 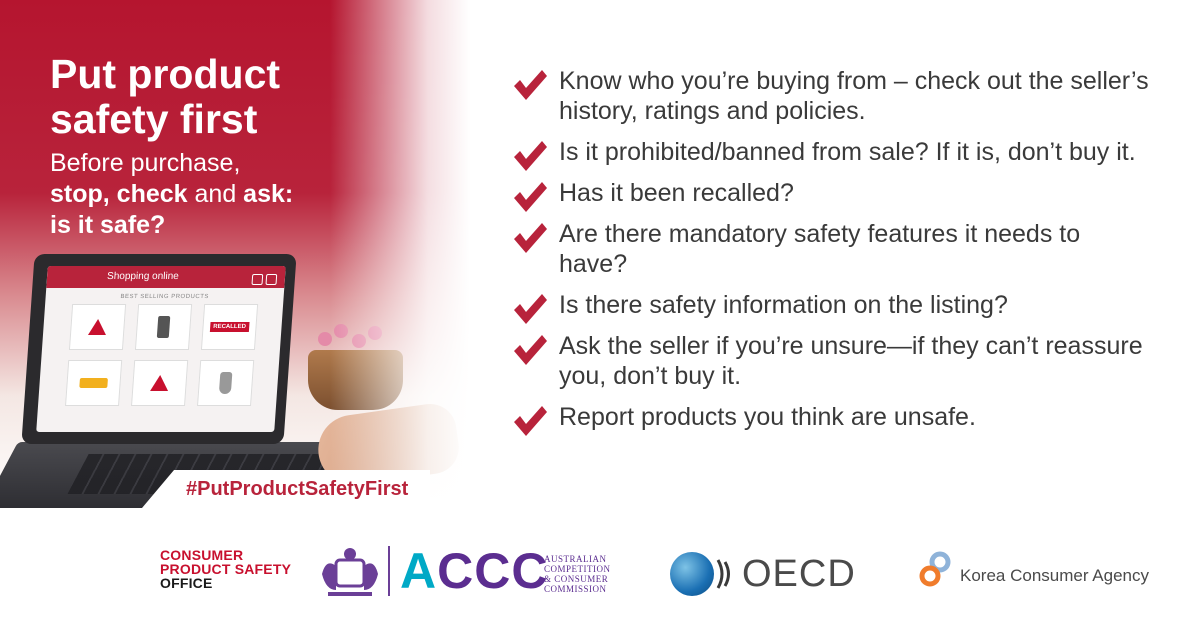 What do you see at coordinates (350, 572) in the screenshot?
I see `coat-of-arms-icon` at bounding box center [350, 572].